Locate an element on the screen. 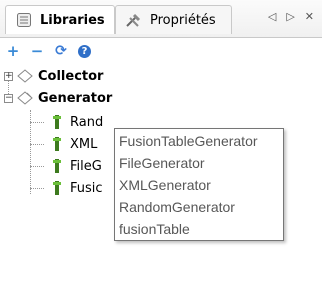  tree-leaf-label: FileG is located at coordinates (86, 166).